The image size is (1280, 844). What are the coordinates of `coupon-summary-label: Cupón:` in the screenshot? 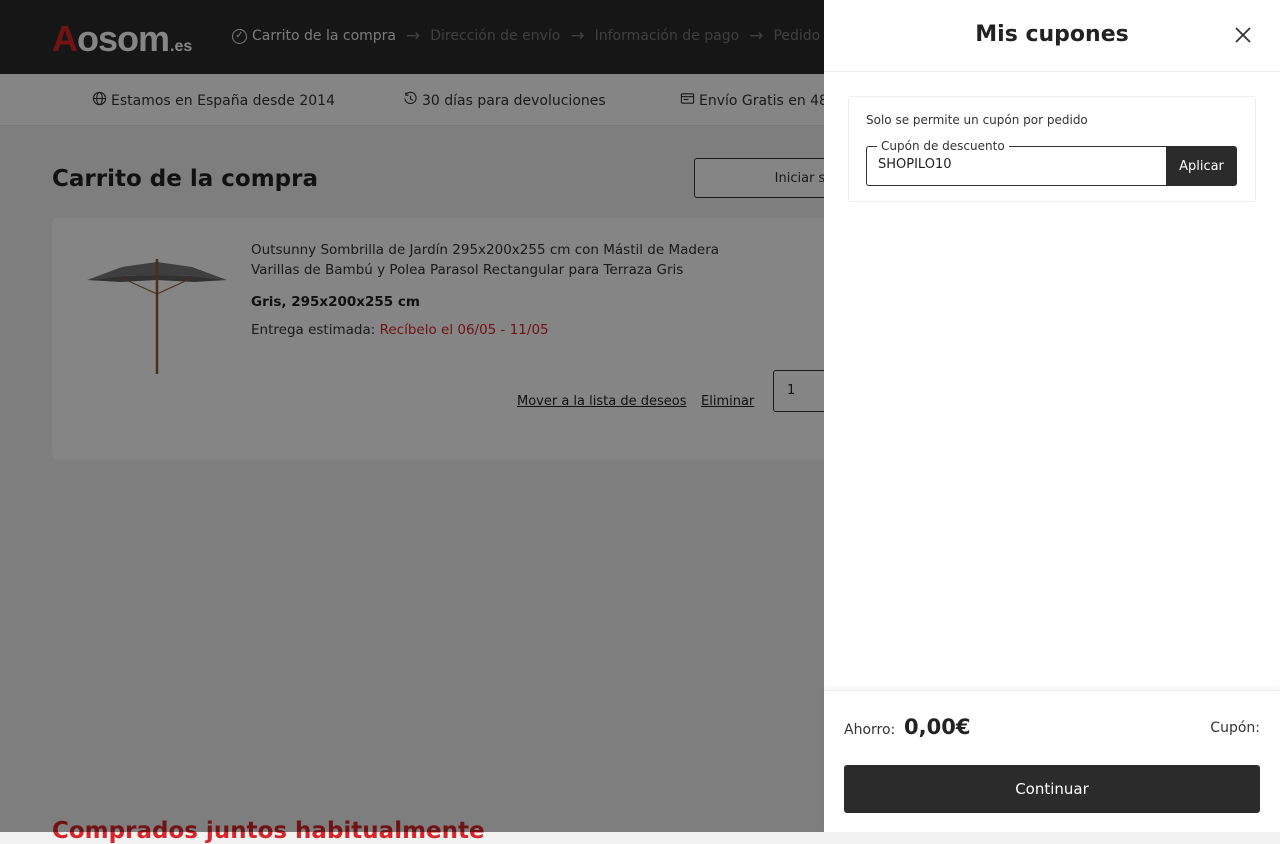 It's located at (1235, 728).